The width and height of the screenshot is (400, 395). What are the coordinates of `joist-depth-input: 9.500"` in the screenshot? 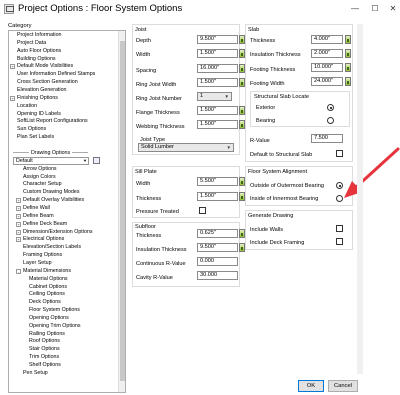 It's located at (217, 39).